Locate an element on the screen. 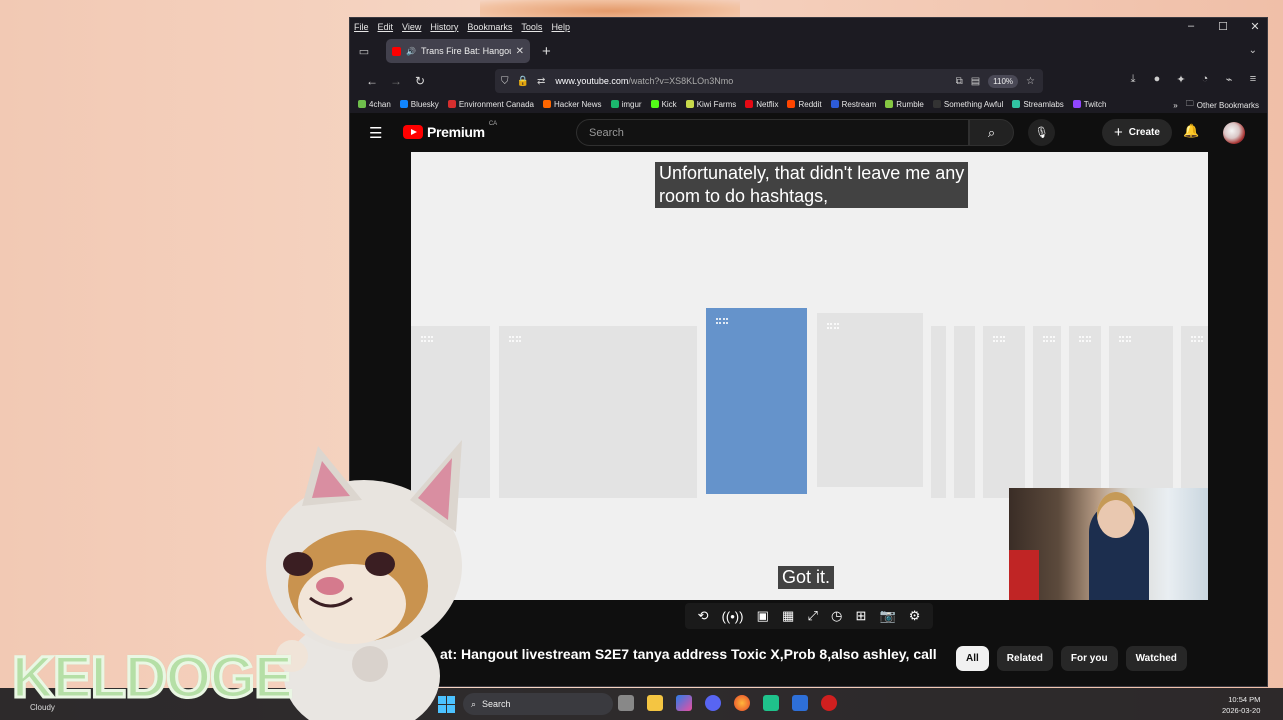  forward-icon: → is located at coordinates (396, 81).